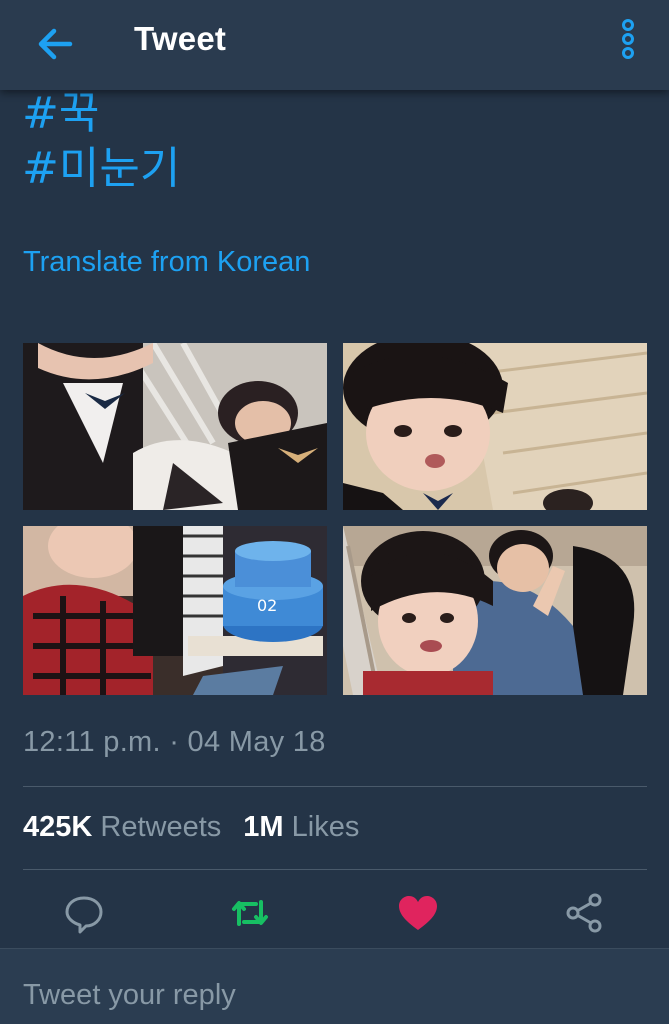 The height and width of the screenshot is (1024, 669). Describe the element at coordinates (267, 605) in the screenshot. I see `svg-text: 02` at that location.